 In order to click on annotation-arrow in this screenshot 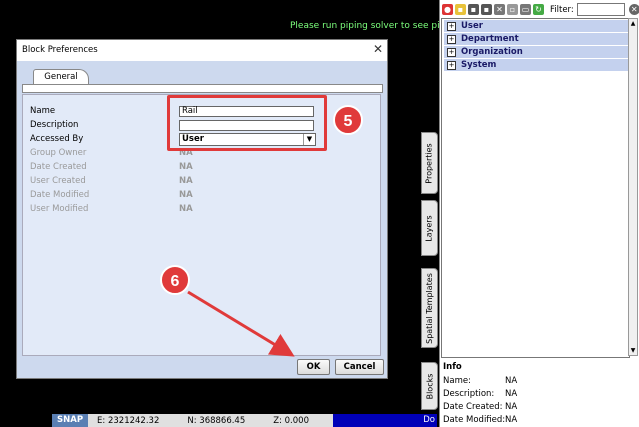, I will do `click(241, 323)`.